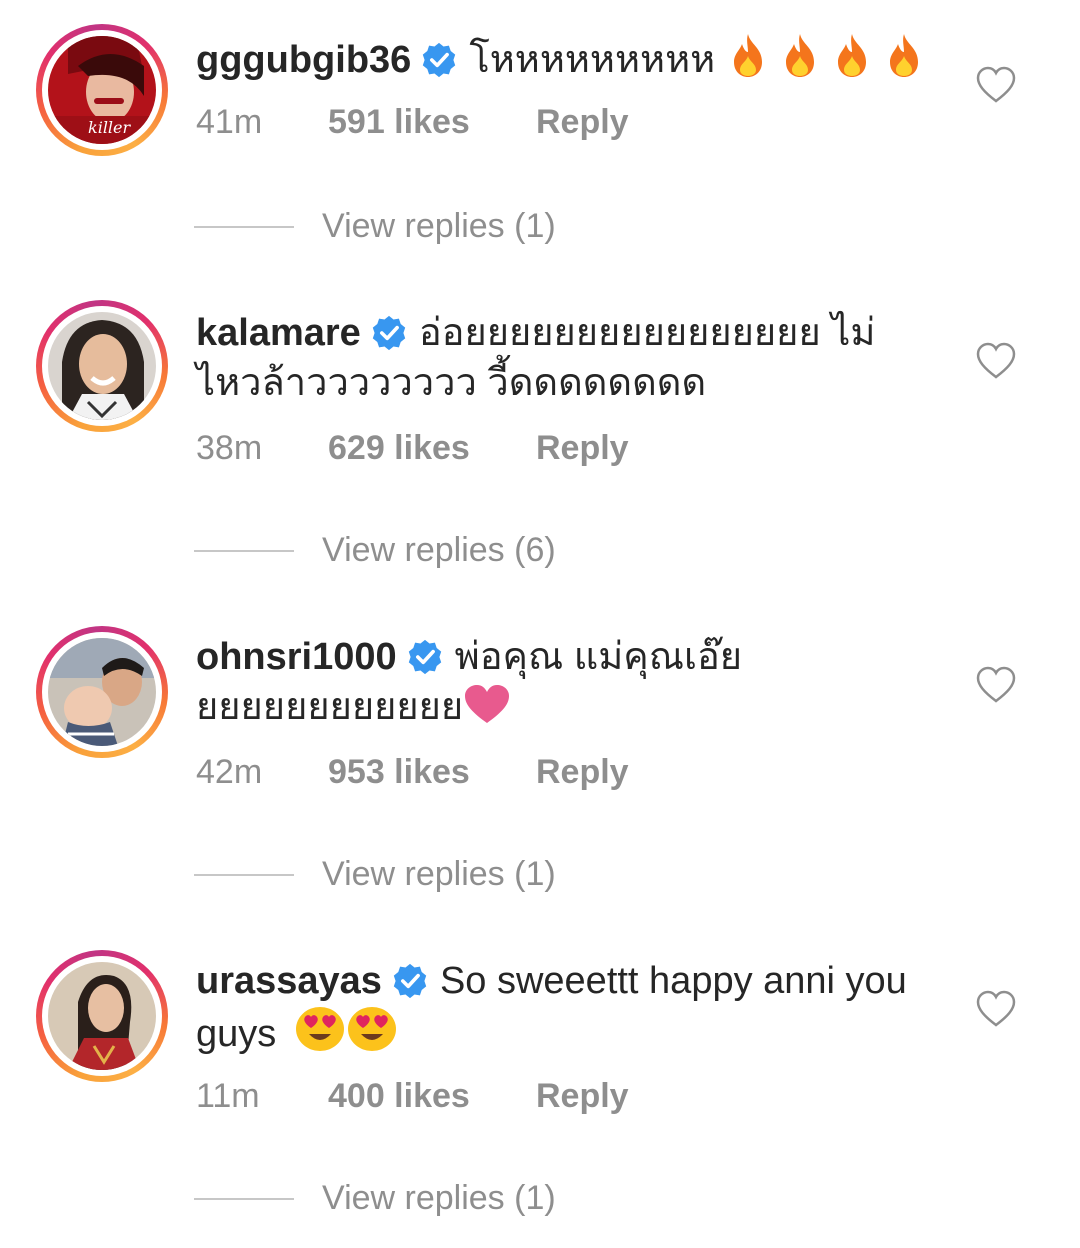  Describe the element at coordinates (296, 657) in the screenshot. I see `comment-username: ohnsri1000` at that location.